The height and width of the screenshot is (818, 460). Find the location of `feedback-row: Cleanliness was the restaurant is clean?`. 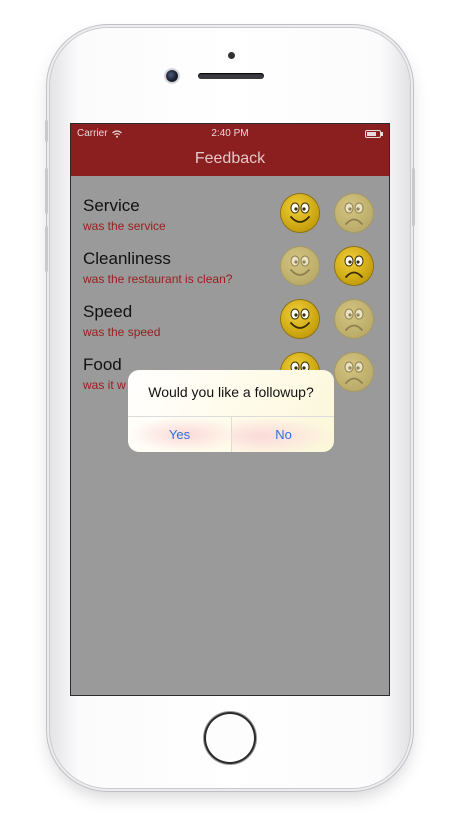

feedback-row: Cleanliness was the restaurant is clean? is located at coordinates (230, 269).